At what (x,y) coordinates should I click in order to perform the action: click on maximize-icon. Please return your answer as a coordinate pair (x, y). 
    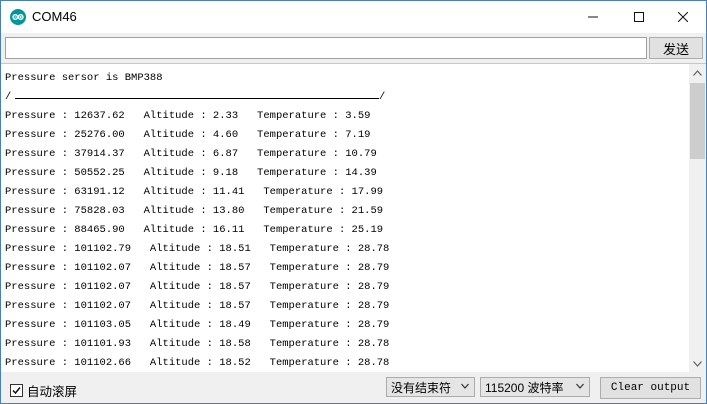
    Looking at the image, I should click on (639, 17).